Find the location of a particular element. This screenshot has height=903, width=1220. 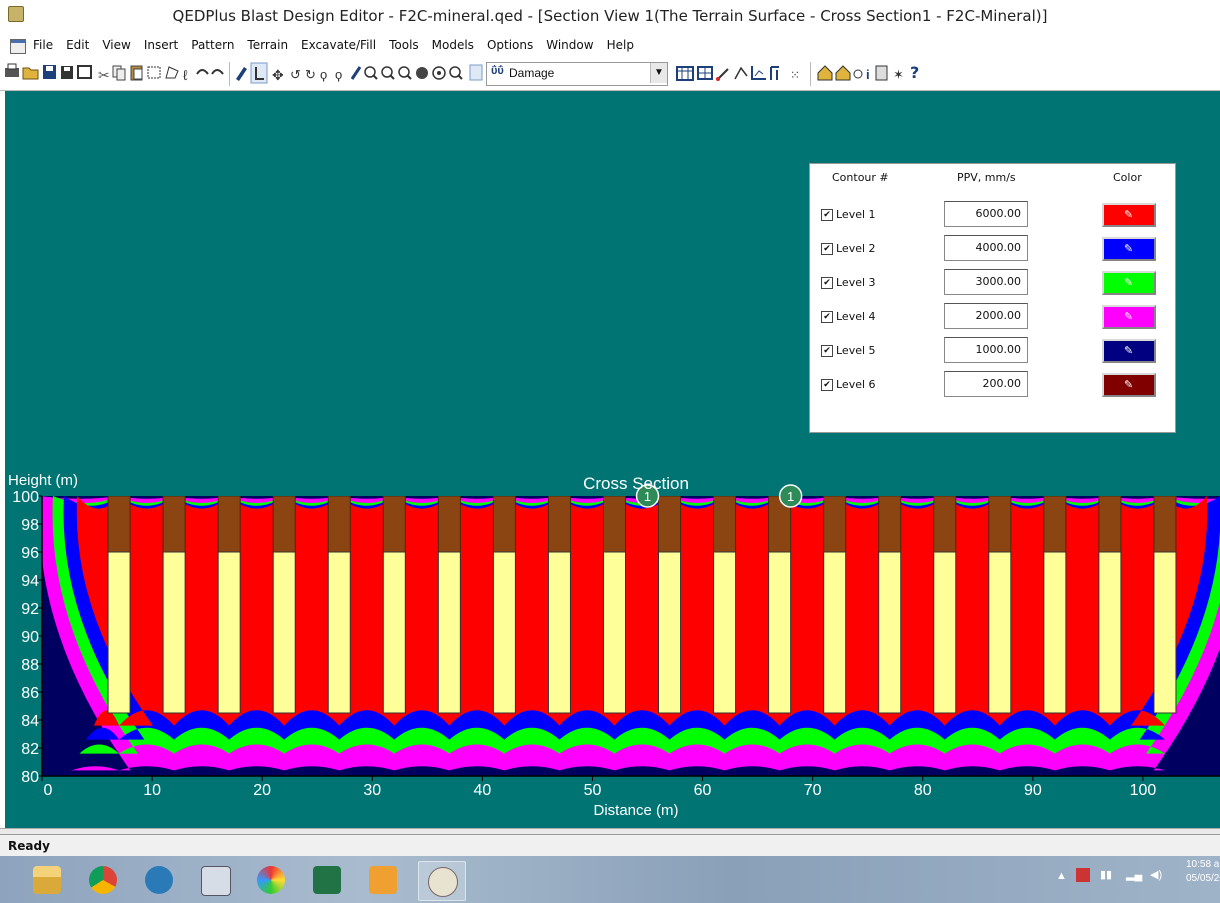

y-tick-label: 88 is located at coordinates (30, 665).